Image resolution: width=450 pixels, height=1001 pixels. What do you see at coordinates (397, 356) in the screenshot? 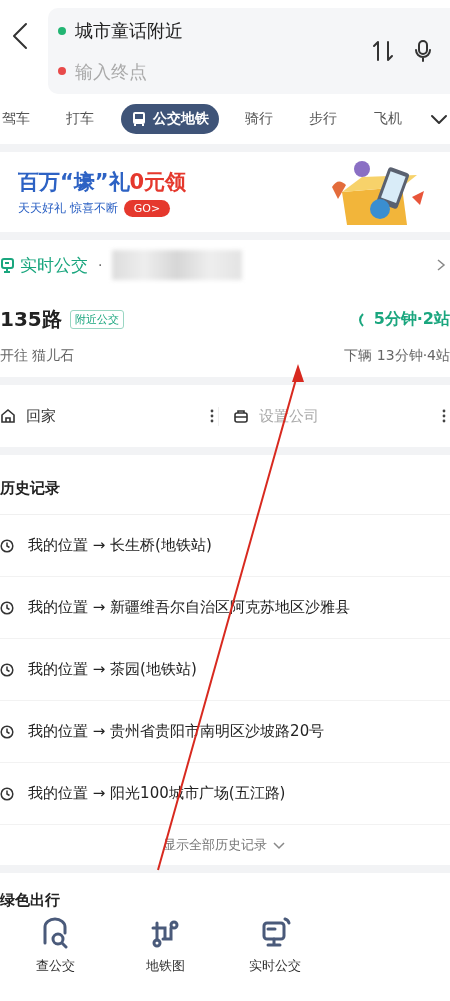
I see `next-bus-text: 下辆 13分钟·4站` at bounding box center [397, 356].